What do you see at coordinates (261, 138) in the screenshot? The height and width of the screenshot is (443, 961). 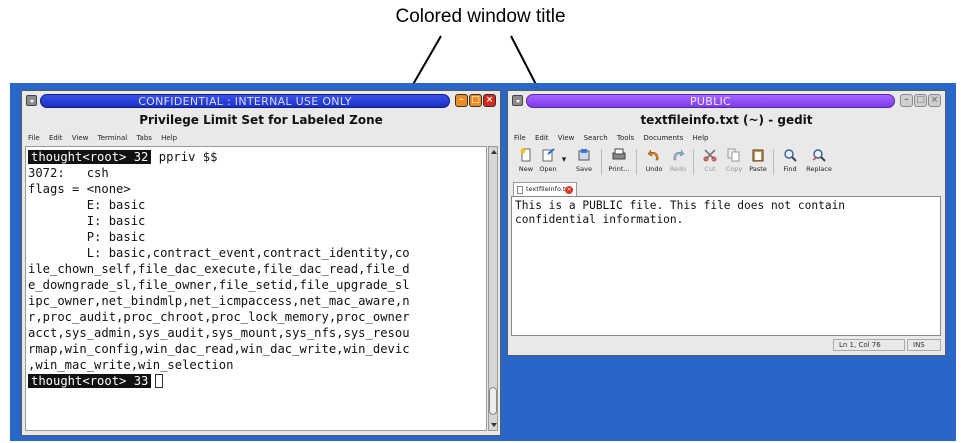 I see `terminal-menubar: File Edit View Terminal Tabs Help` at bounding box center [261, 138].